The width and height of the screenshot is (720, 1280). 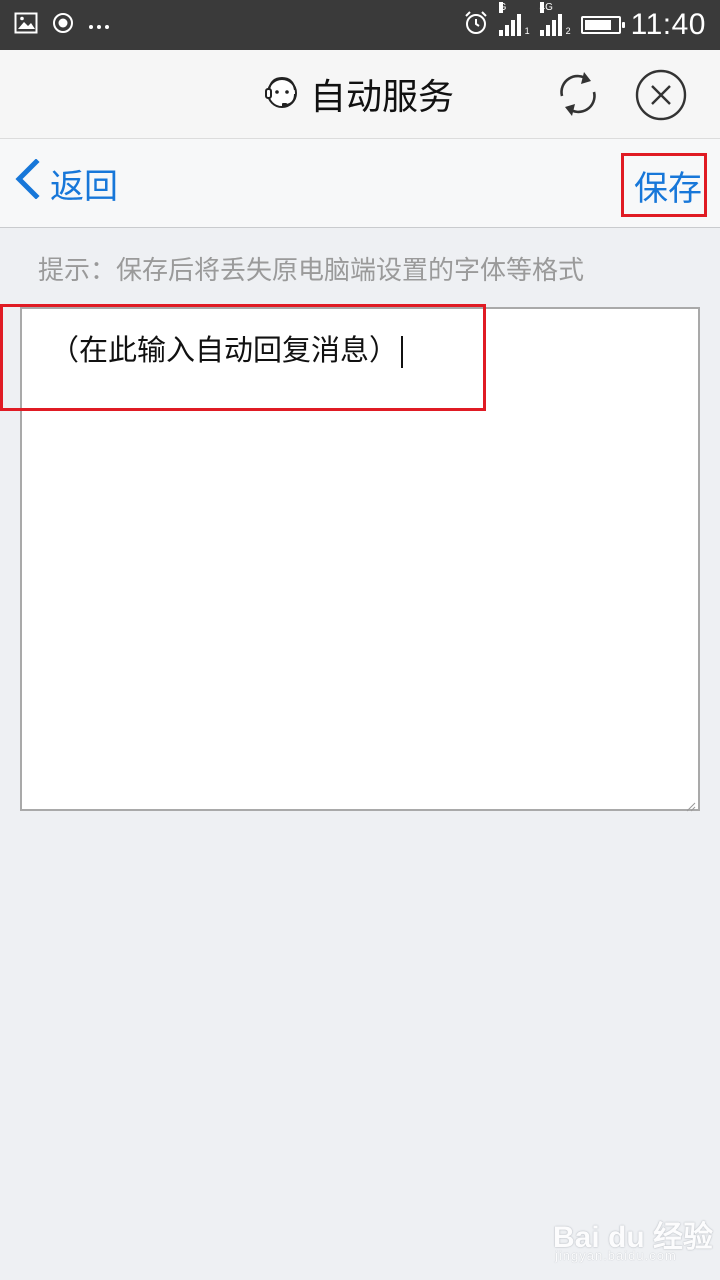 I want to click on status-time: 11:40, so click(x=668, y=24).